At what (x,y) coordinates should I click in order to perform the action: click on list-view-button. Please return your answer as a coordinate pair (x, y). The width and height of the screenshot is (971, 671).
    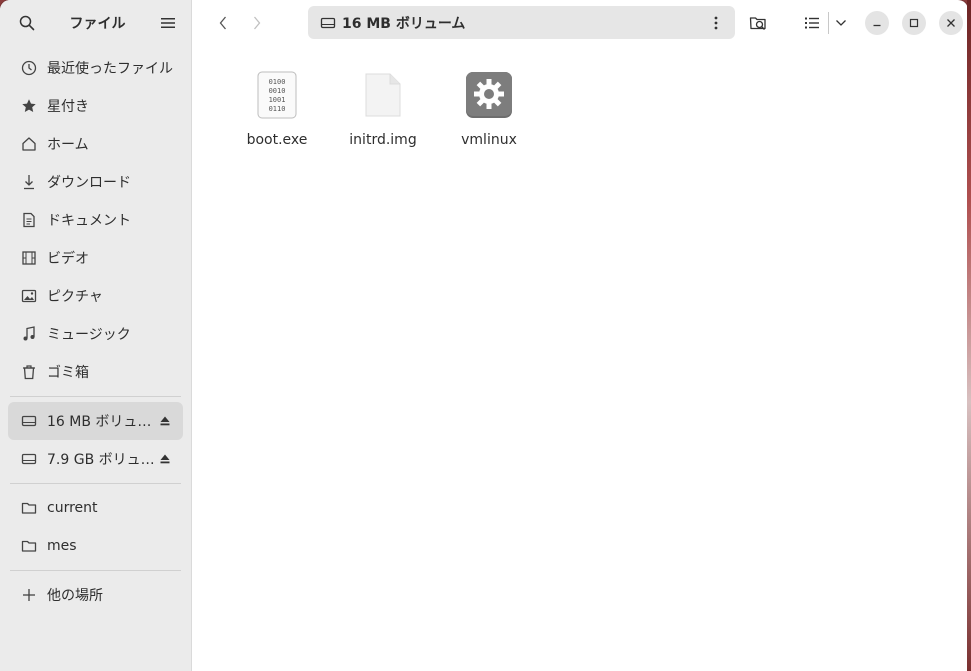
    Looking at the image, I should click on (812, 23).